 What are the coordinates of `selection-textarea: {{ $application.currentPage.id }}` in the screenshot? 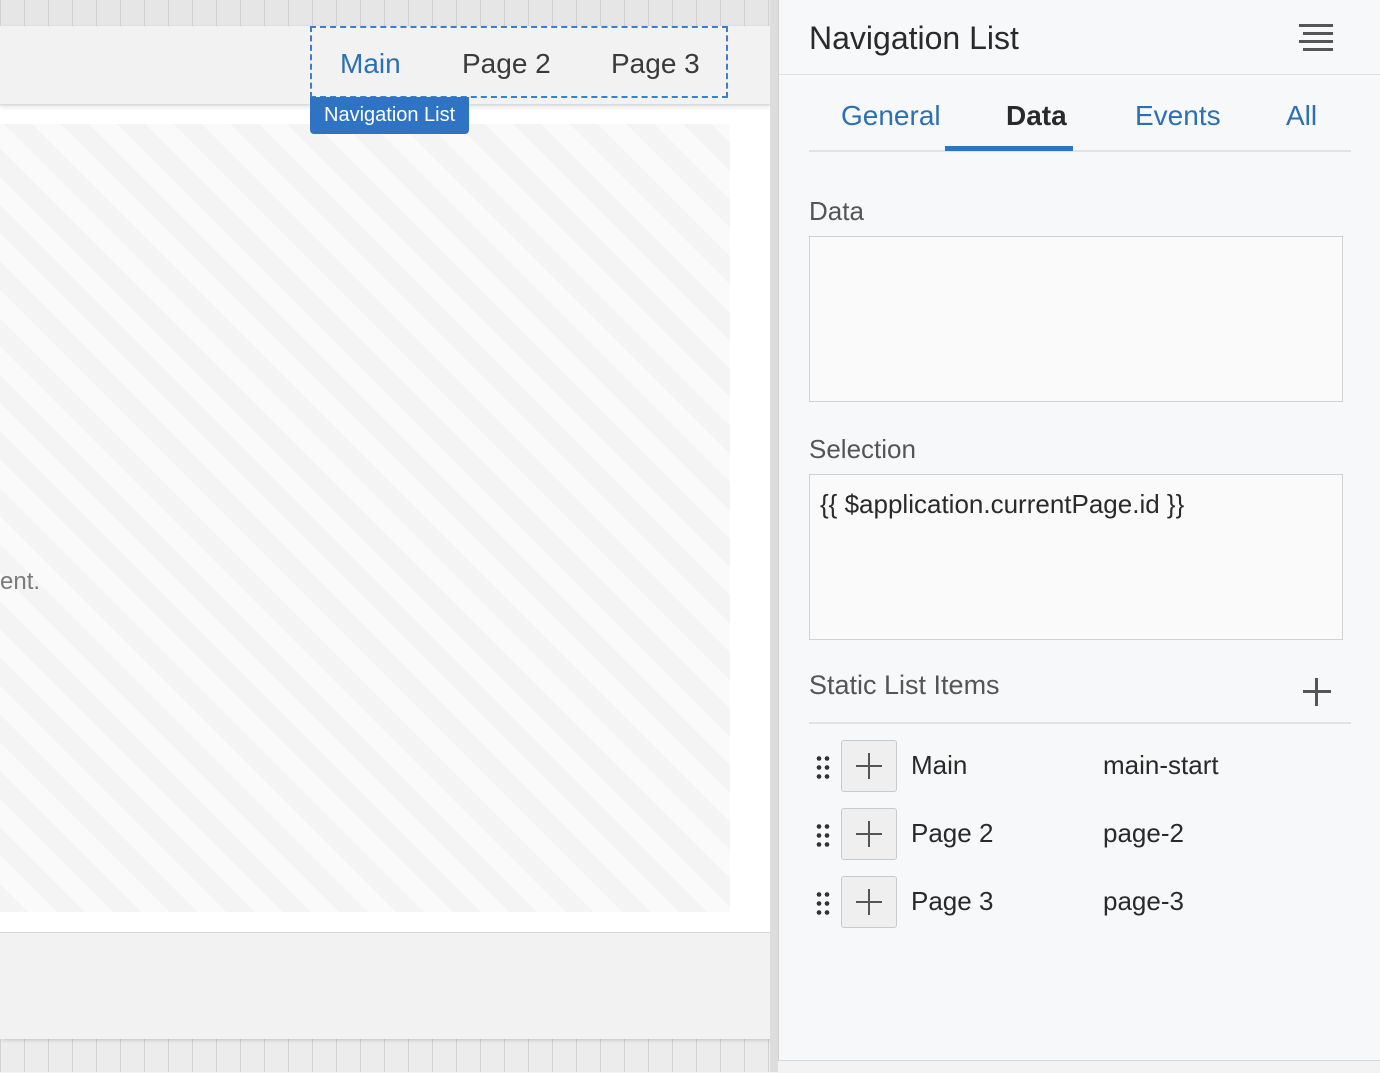 It's located at (1076, 557).